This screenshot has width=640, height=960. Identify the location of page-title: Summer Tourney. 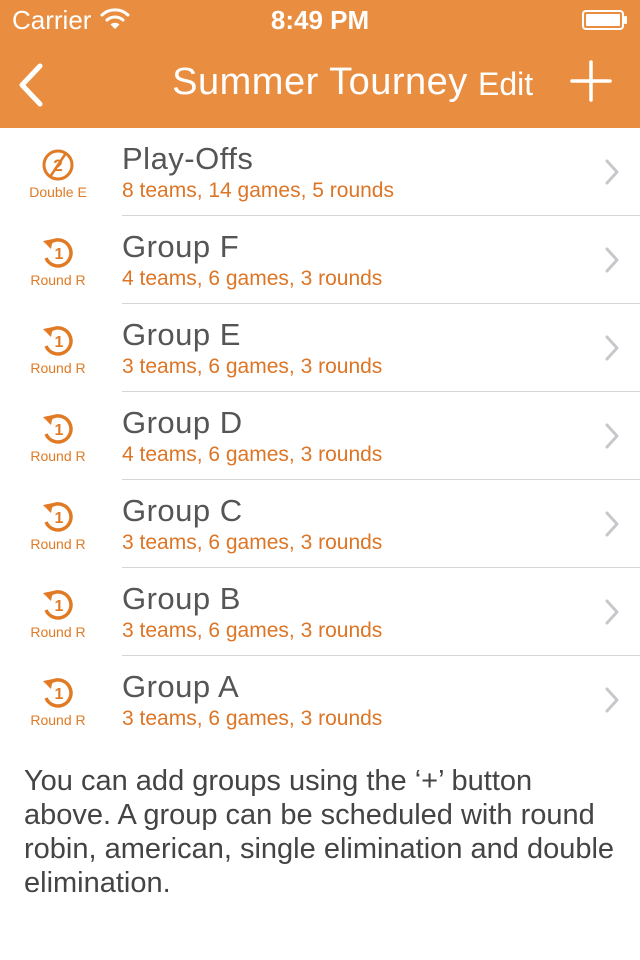
(320, 82).